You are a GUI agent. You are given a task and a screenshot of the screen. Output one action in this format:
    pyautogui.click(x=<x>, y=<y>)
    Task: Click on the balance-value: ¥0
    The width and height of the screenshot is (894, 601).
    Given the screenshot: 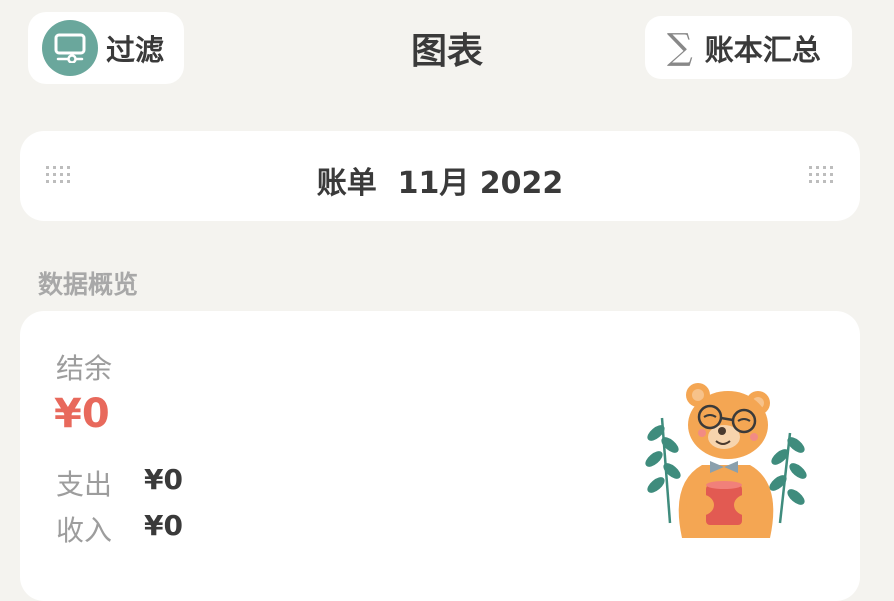 What is the action you would take?
    pyautogui.click(x=82, y=414)
    